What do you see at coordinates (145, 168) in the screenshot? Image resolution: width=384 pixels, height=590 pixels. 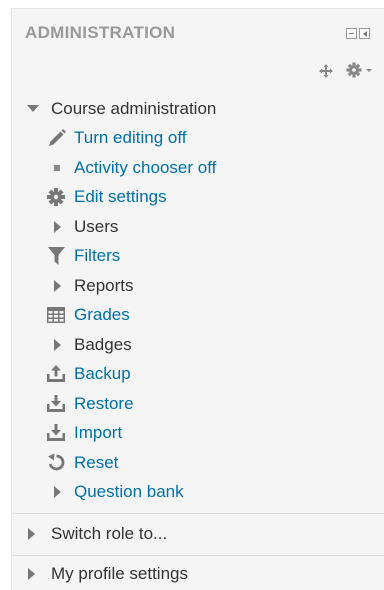 I see `activity-chooser-off-link: Activity chooser off` at bounding box center [145, 168].